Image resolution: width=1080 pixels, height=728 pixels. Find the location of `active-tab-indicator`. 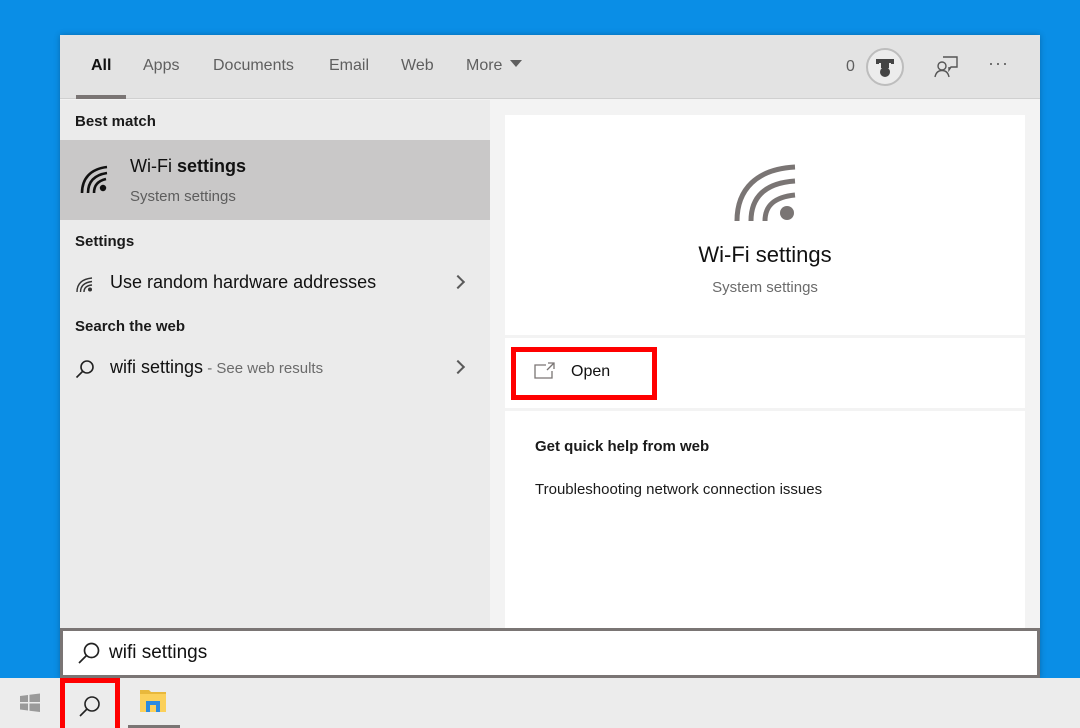

active-tab-indicator is located at coordinates (101, 97).